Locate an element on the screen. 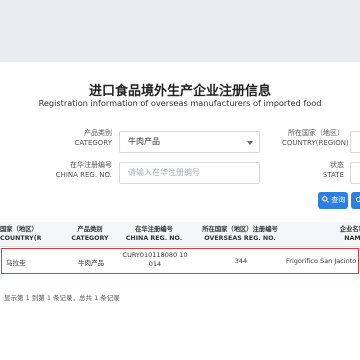  china-reg-input: 请输入在华注册编号 is located at coordinates (189, 173).